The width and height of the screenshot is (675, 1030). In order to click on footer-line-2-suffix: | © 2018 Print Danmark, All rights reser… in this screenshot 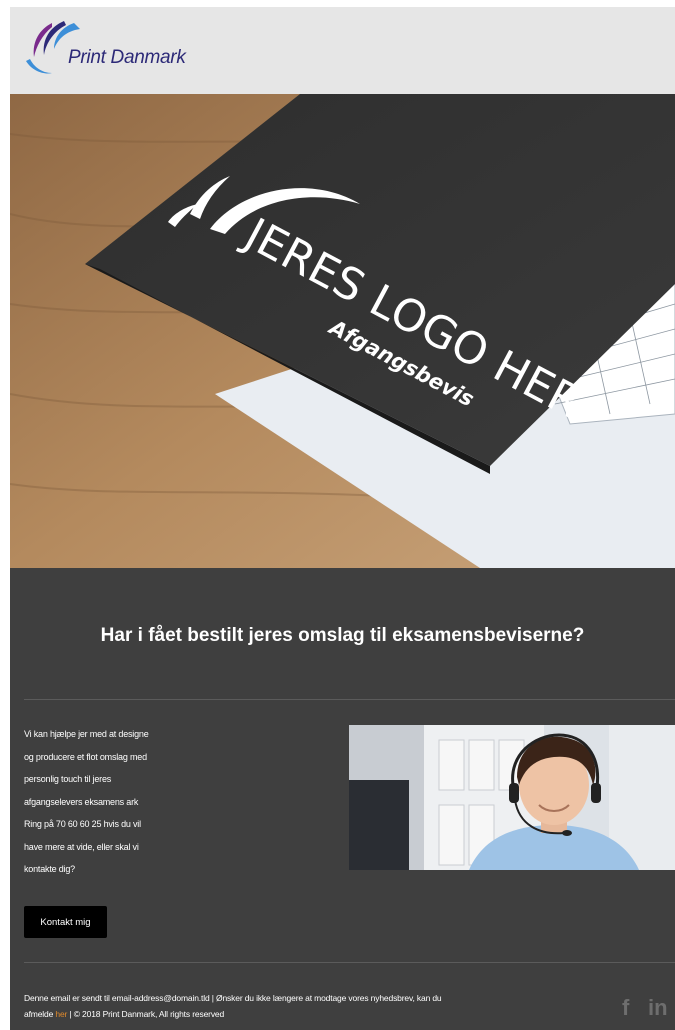, I will do `click(146, 1014)`.